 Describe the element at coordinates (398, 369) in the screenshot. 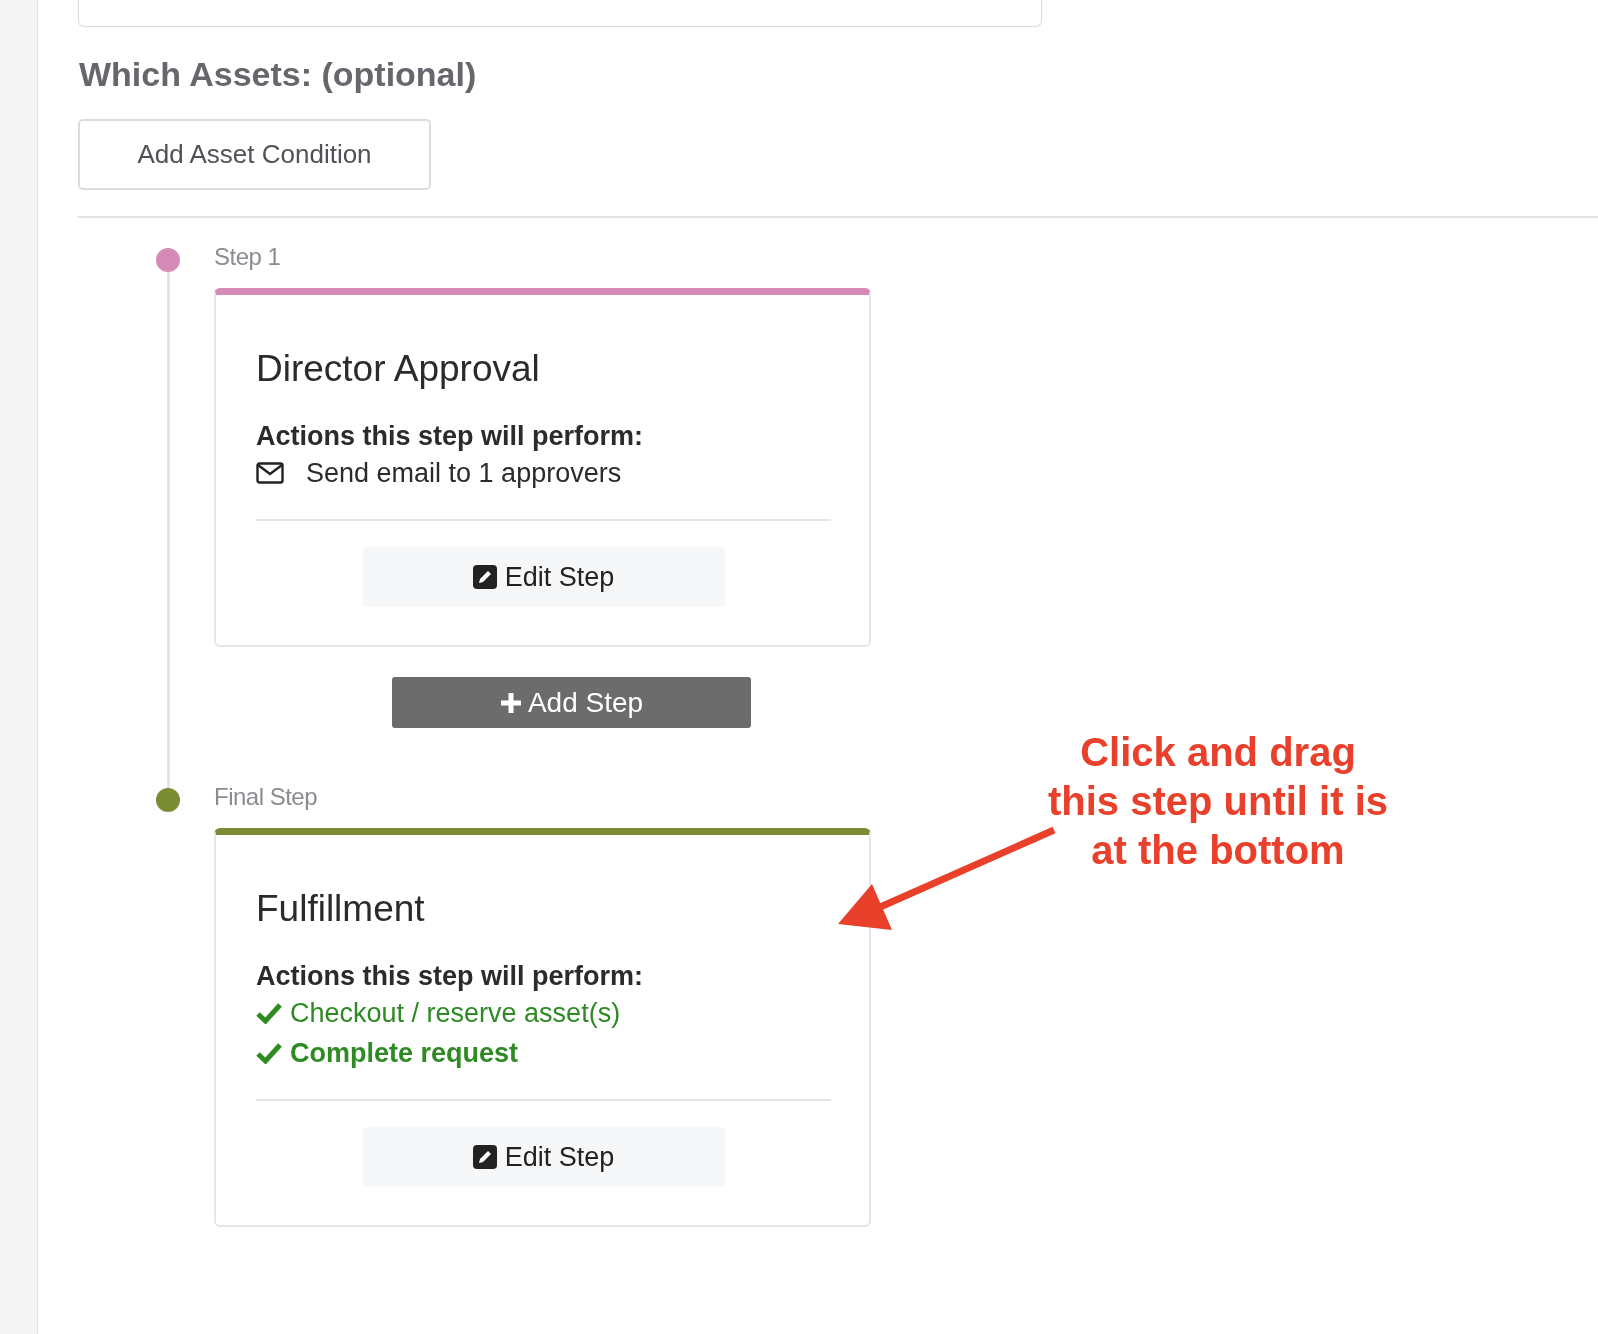

I see `step-title: Director Approval` at that location.